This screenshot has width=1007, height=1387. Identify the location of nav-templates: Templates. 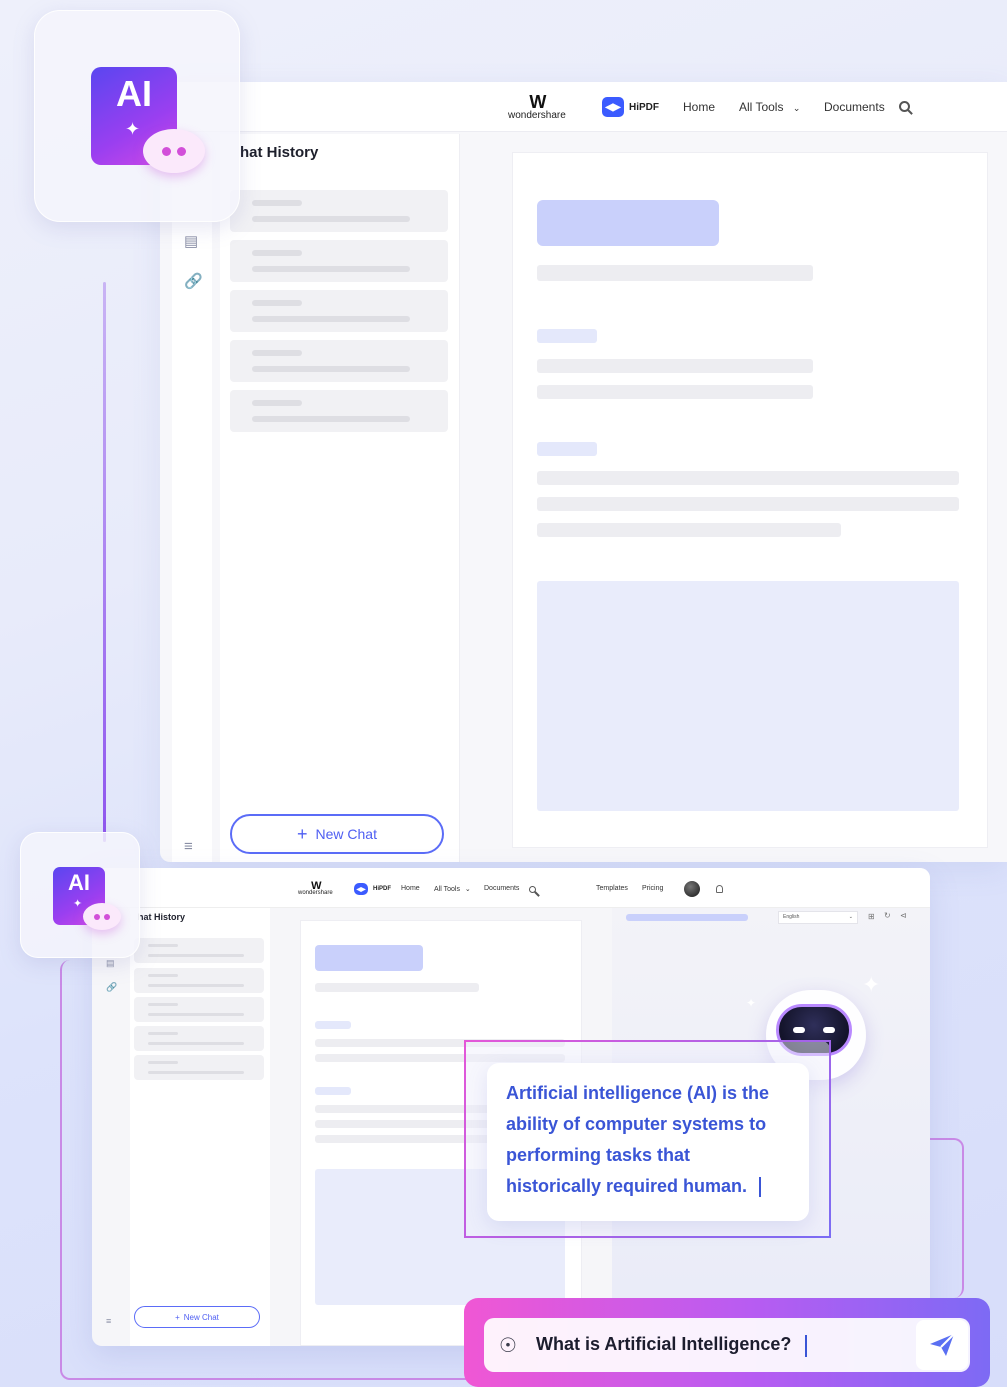
(612, 888).